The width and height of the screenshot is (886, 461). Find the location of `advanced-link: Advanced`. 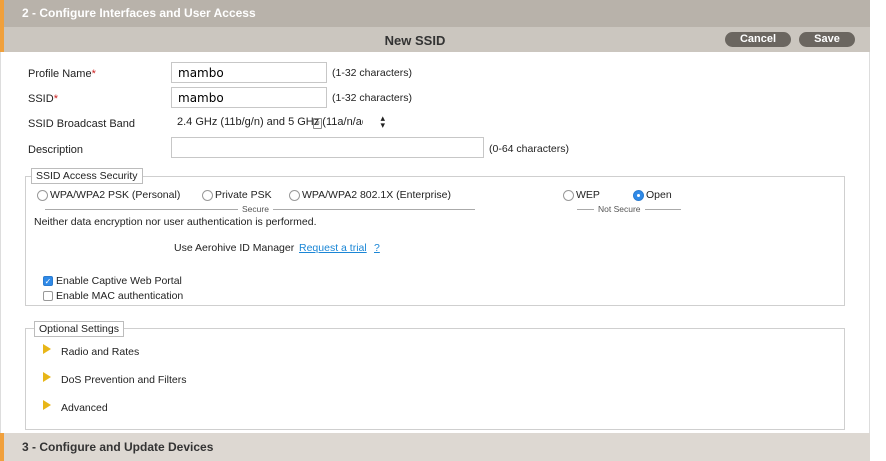

advanced-link: Advanced is located at coordinates (84, 408).